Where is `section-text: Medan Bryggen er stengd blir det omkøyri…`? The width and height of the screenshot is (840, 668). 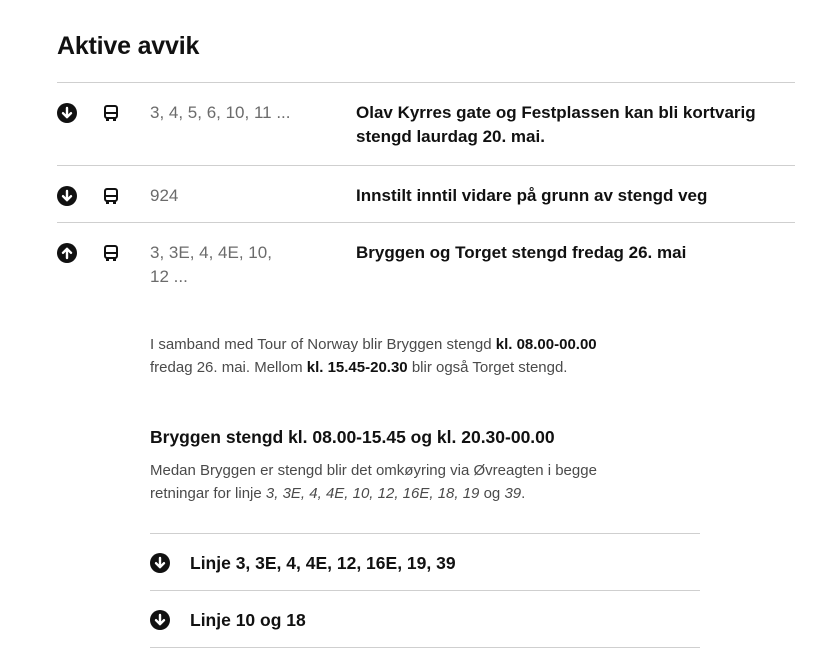
section-text: Medan Bryggen er stengd blir det omkøyri… is located at coordinates (425, 482).